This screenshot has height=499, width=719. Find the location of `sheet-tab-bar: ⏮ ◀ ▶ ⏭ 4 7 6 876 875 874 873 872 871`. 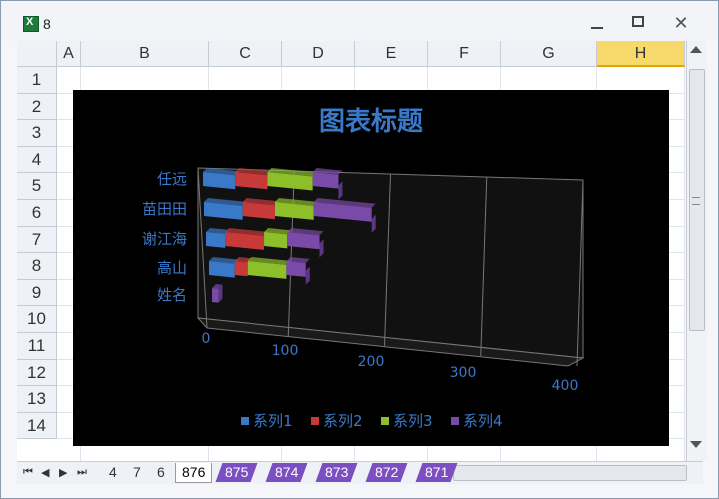

sheet-tab-bar: ⏮ ◀ ▶ ⏭ 4 7 6 876 875 874 873 872 871 is located at coordinates (360, 472).